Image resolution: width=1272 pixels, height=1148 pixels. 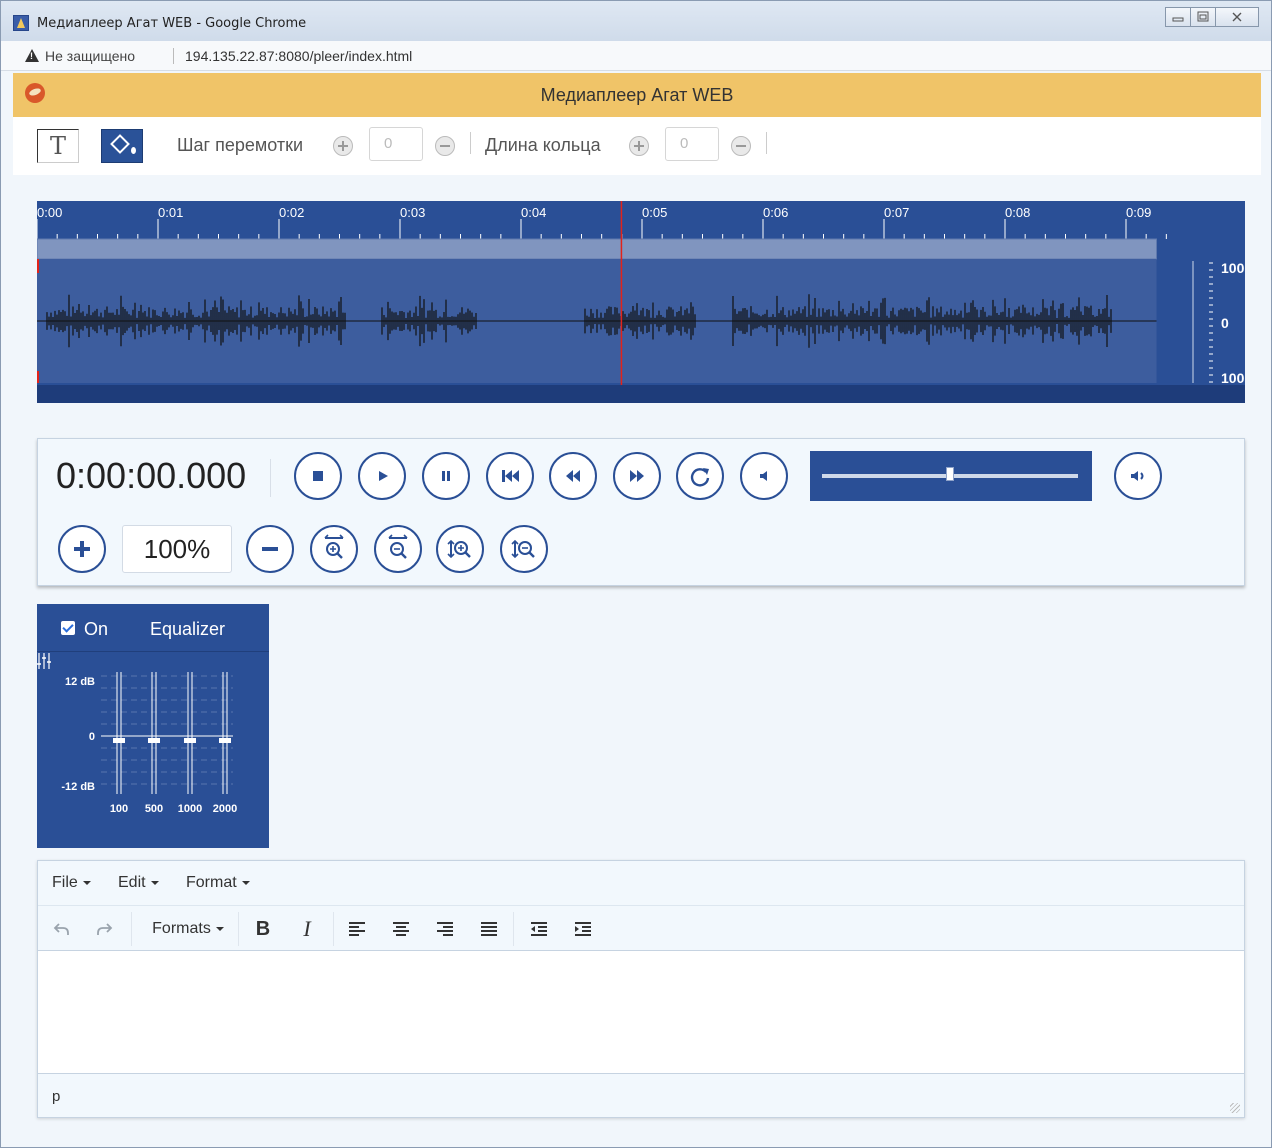 I want to click on volume-icon, so click(x=1137, y=476).